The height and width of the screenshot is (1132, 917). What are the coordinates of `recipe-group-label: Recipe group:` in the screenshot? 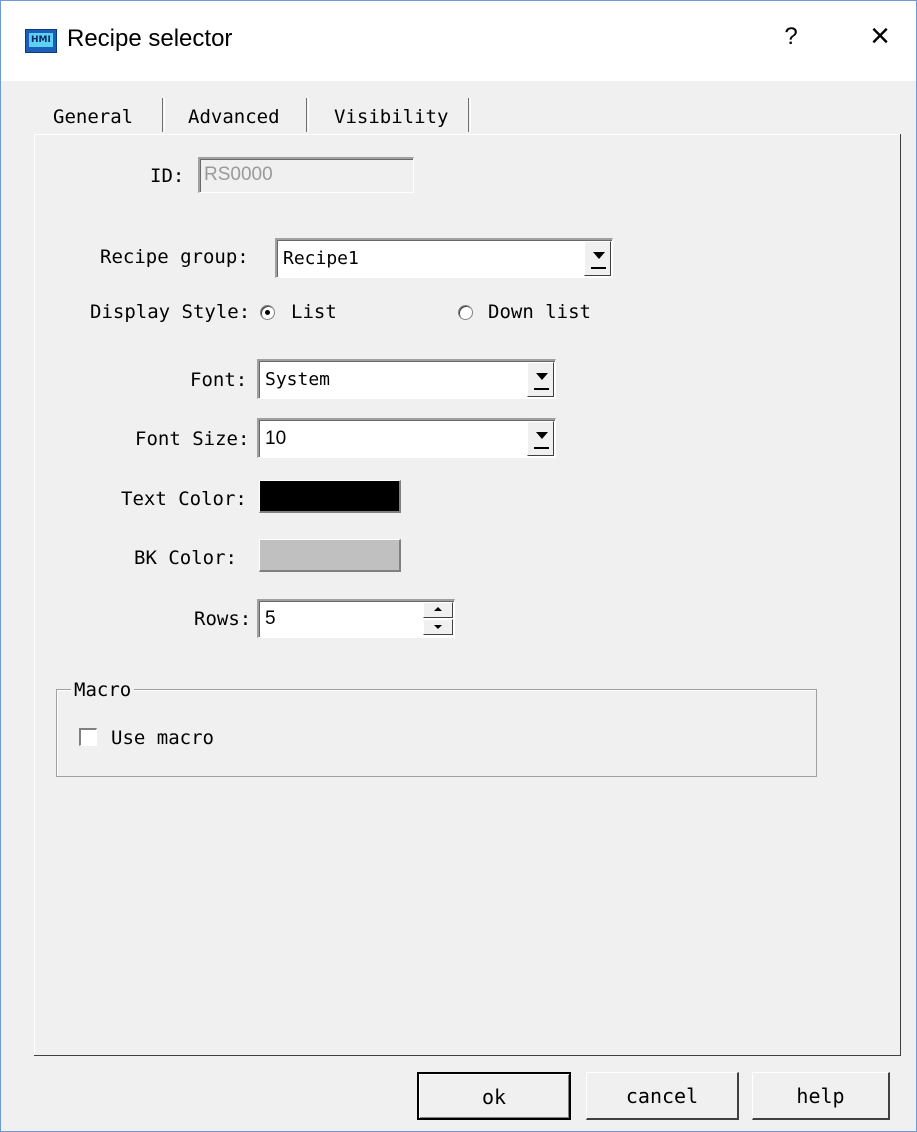 It's located at (174, 257).